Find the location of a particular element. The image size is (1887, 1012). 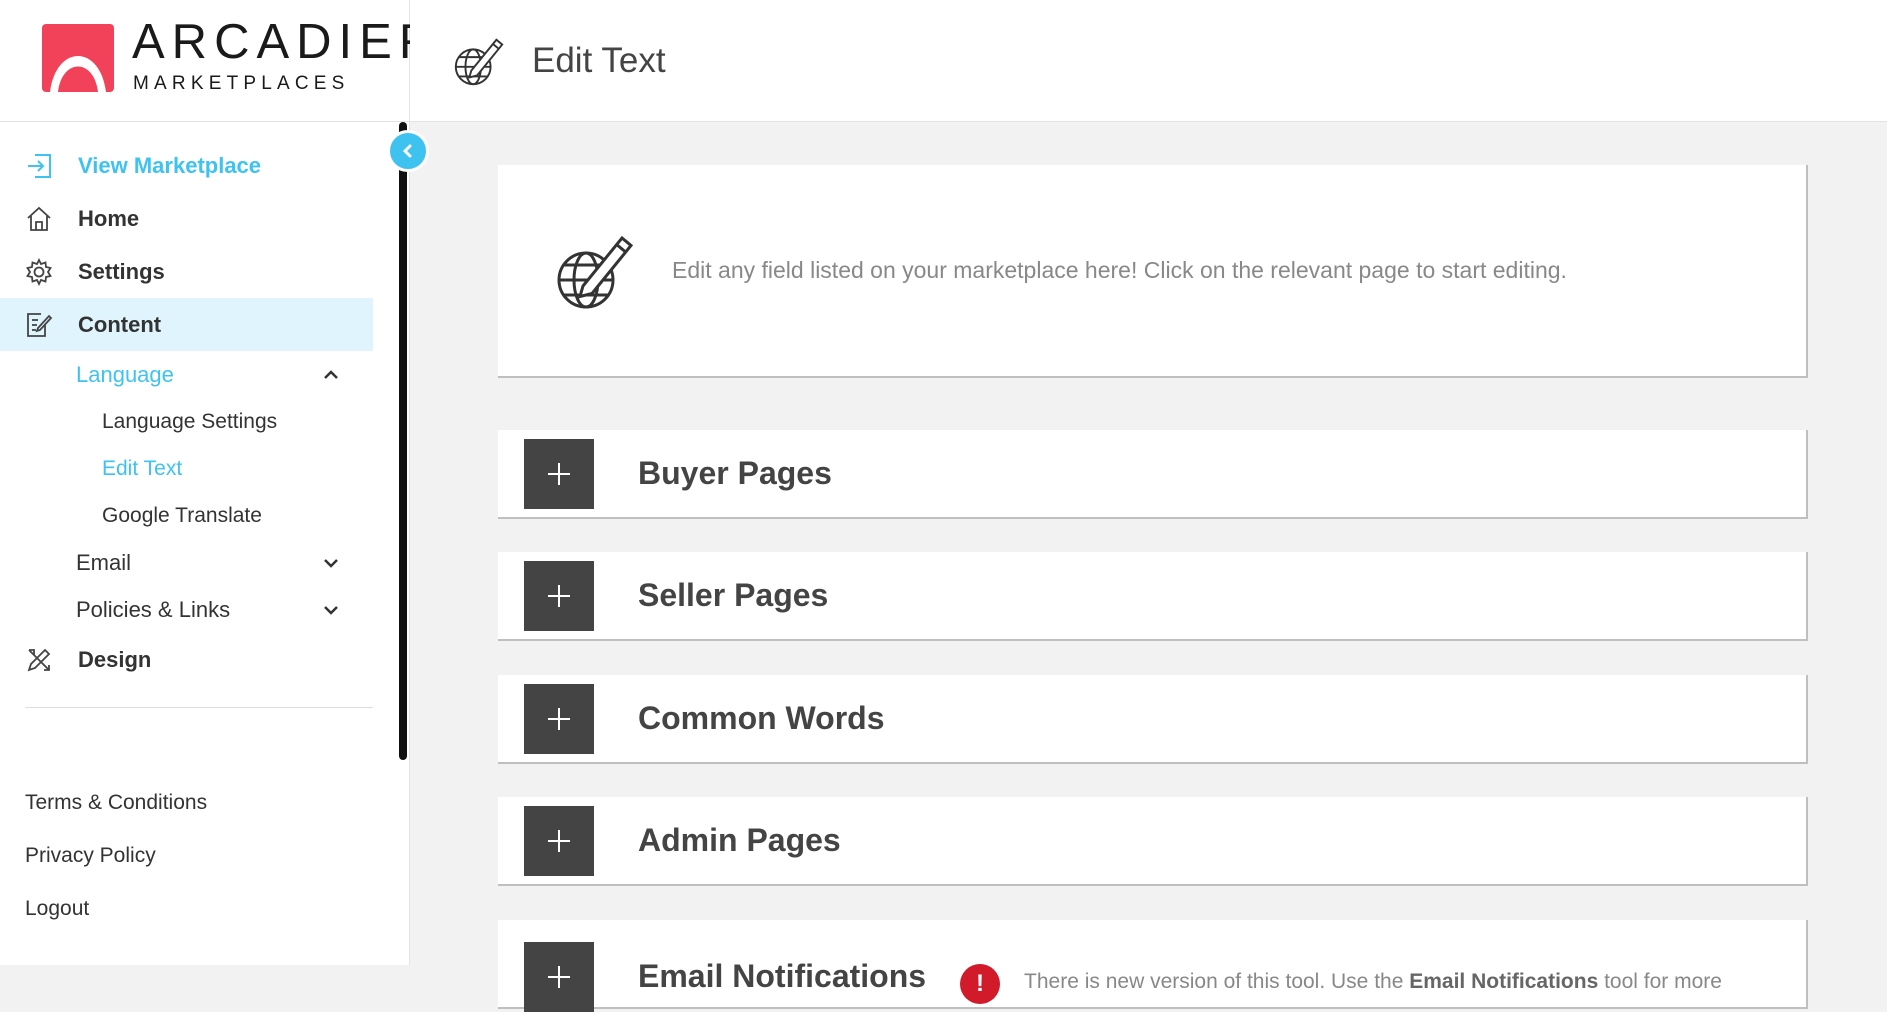

nav-view-marketplace: View Marketplace is located at coordinates (186, 165).